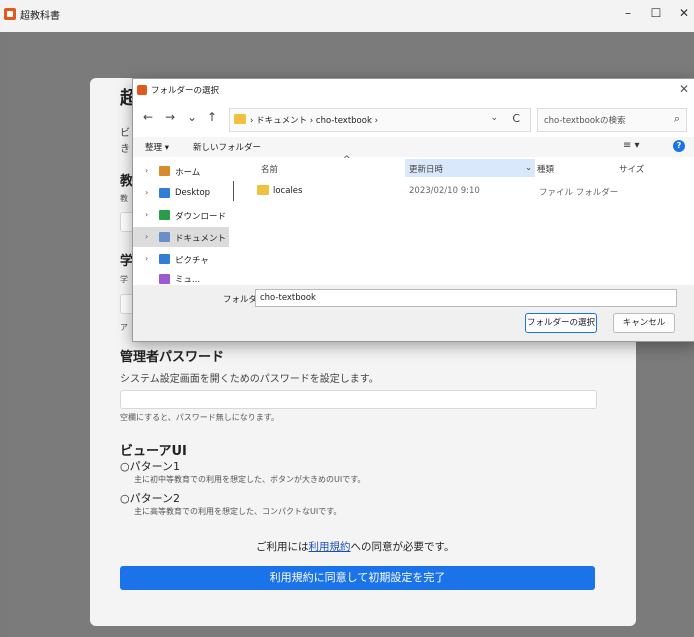 This screenshot has height=637, width=694. I want to click on column-header-name: 名前, so click(269, 169).